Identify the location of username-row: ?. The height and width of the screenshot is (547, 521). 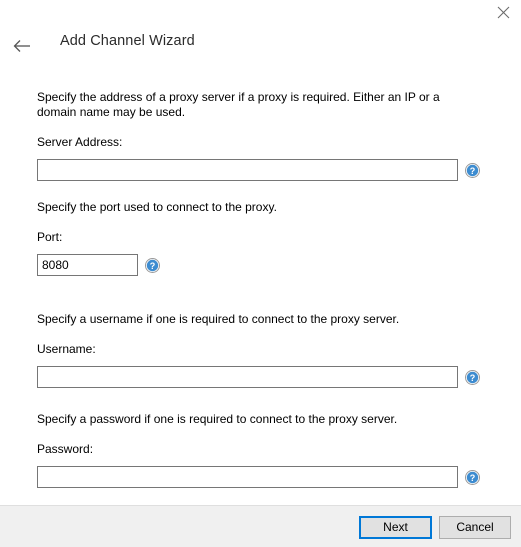
(258, 377).